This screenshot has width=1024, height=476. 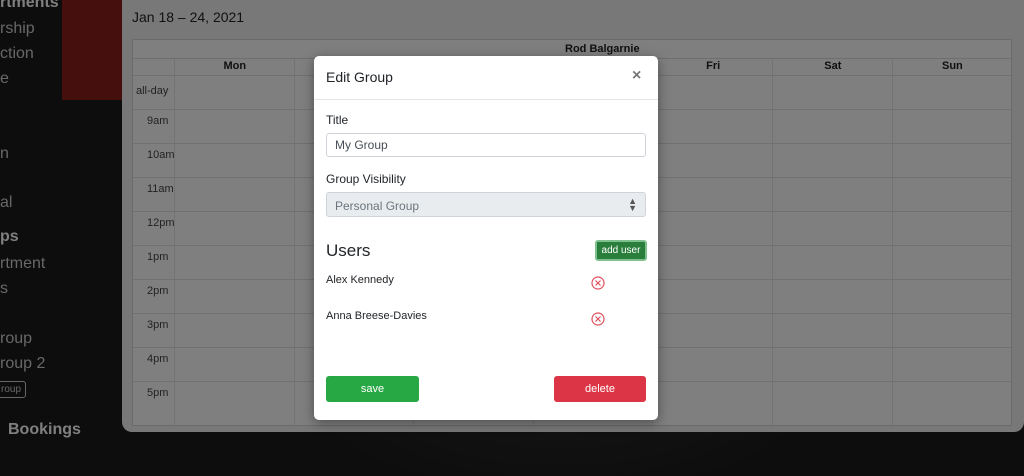 What do you see at coordinates (376, 316) in the screenshot?
I see `user-name: Anna Breese-Davies` at bounding box center [376, 316].